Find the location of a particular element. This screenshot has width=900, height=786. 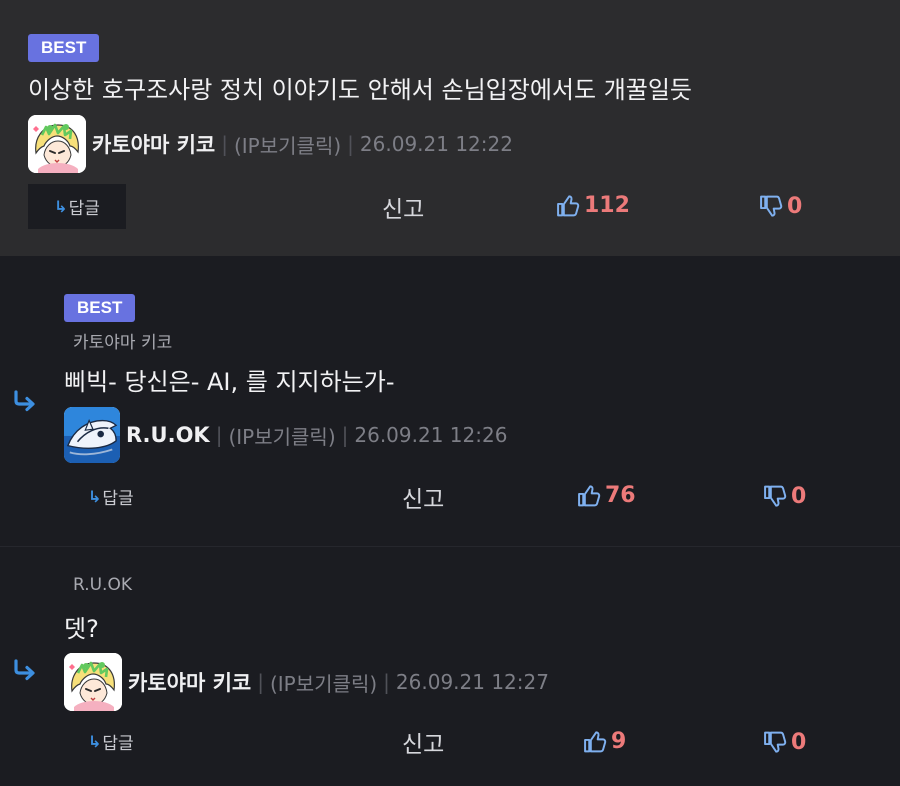

comment-author-row: 카토야마 키코 | (IP보기클릭) | 26.09.21 12:27 is located at coordinates (306, 682).